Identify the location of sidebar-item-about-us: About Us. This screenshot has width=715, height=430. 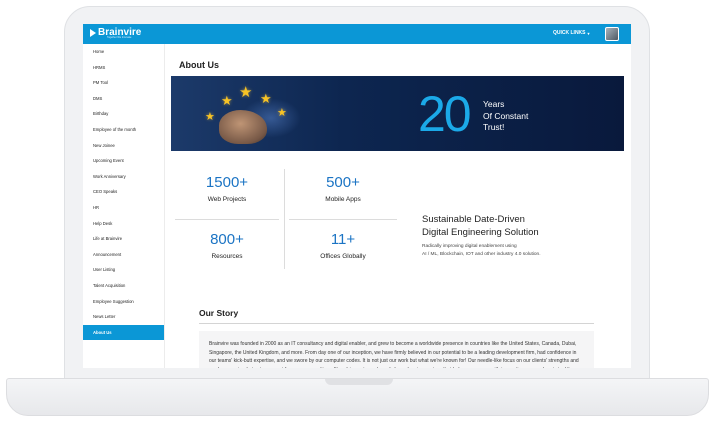
(123, 332).